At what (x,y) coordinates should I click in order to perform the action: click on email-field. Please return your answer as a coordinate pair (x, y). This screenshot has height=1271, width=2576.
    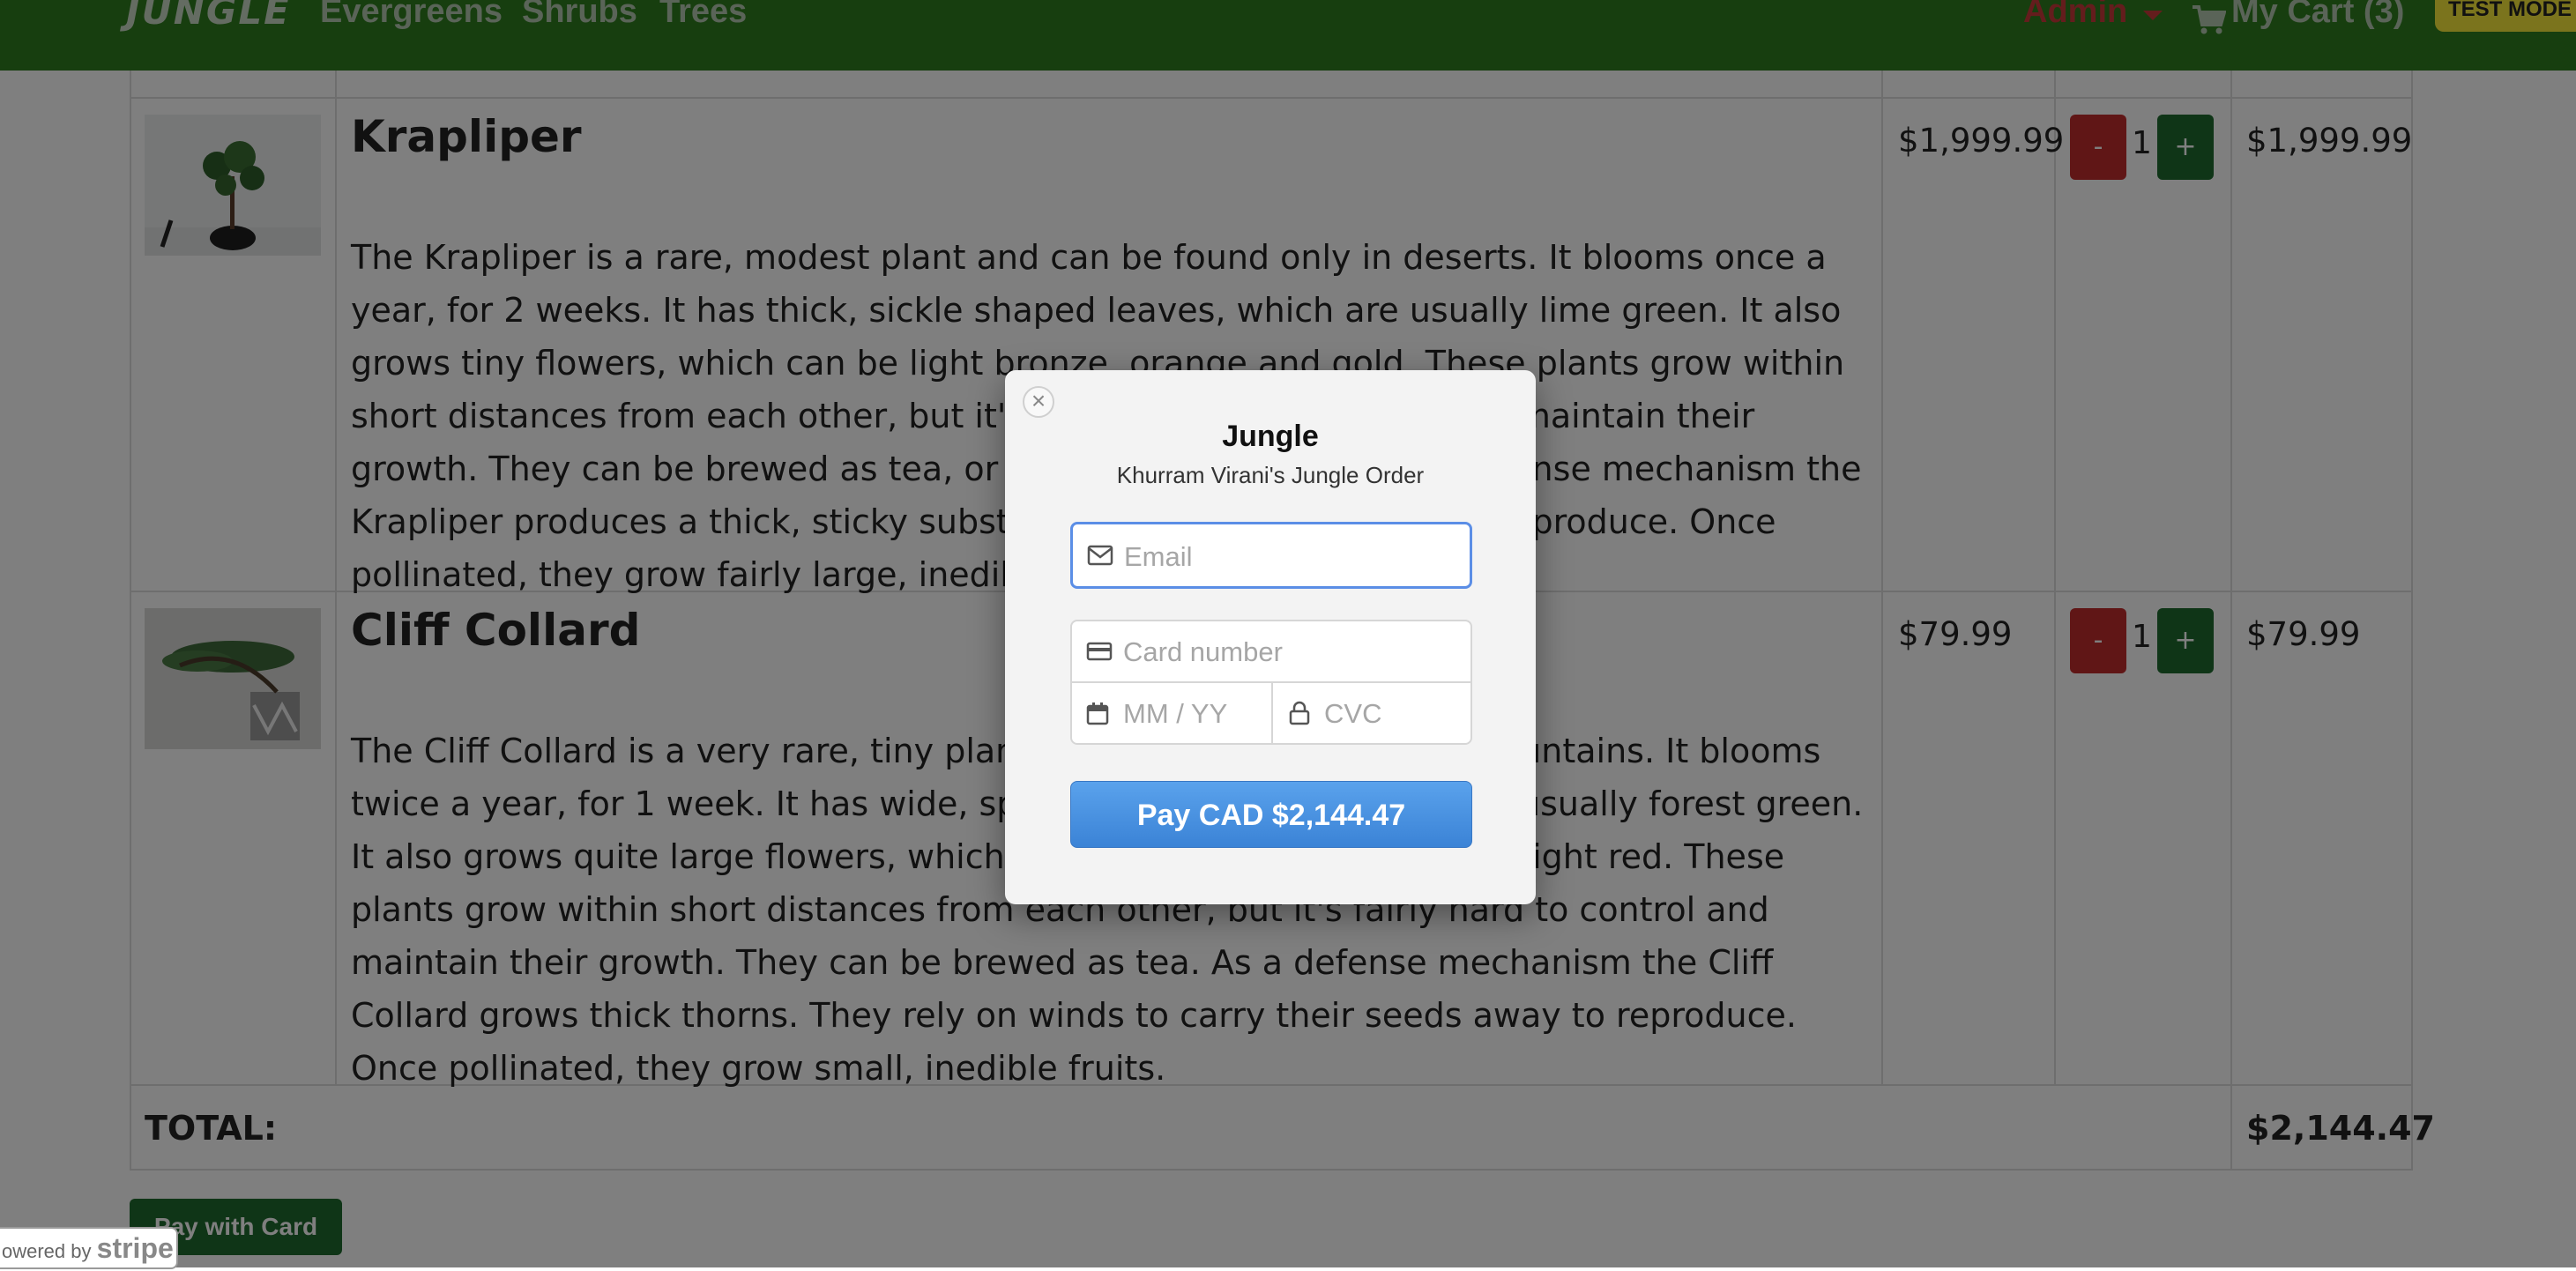
    Looking at the image, I should click on (1271, 555).